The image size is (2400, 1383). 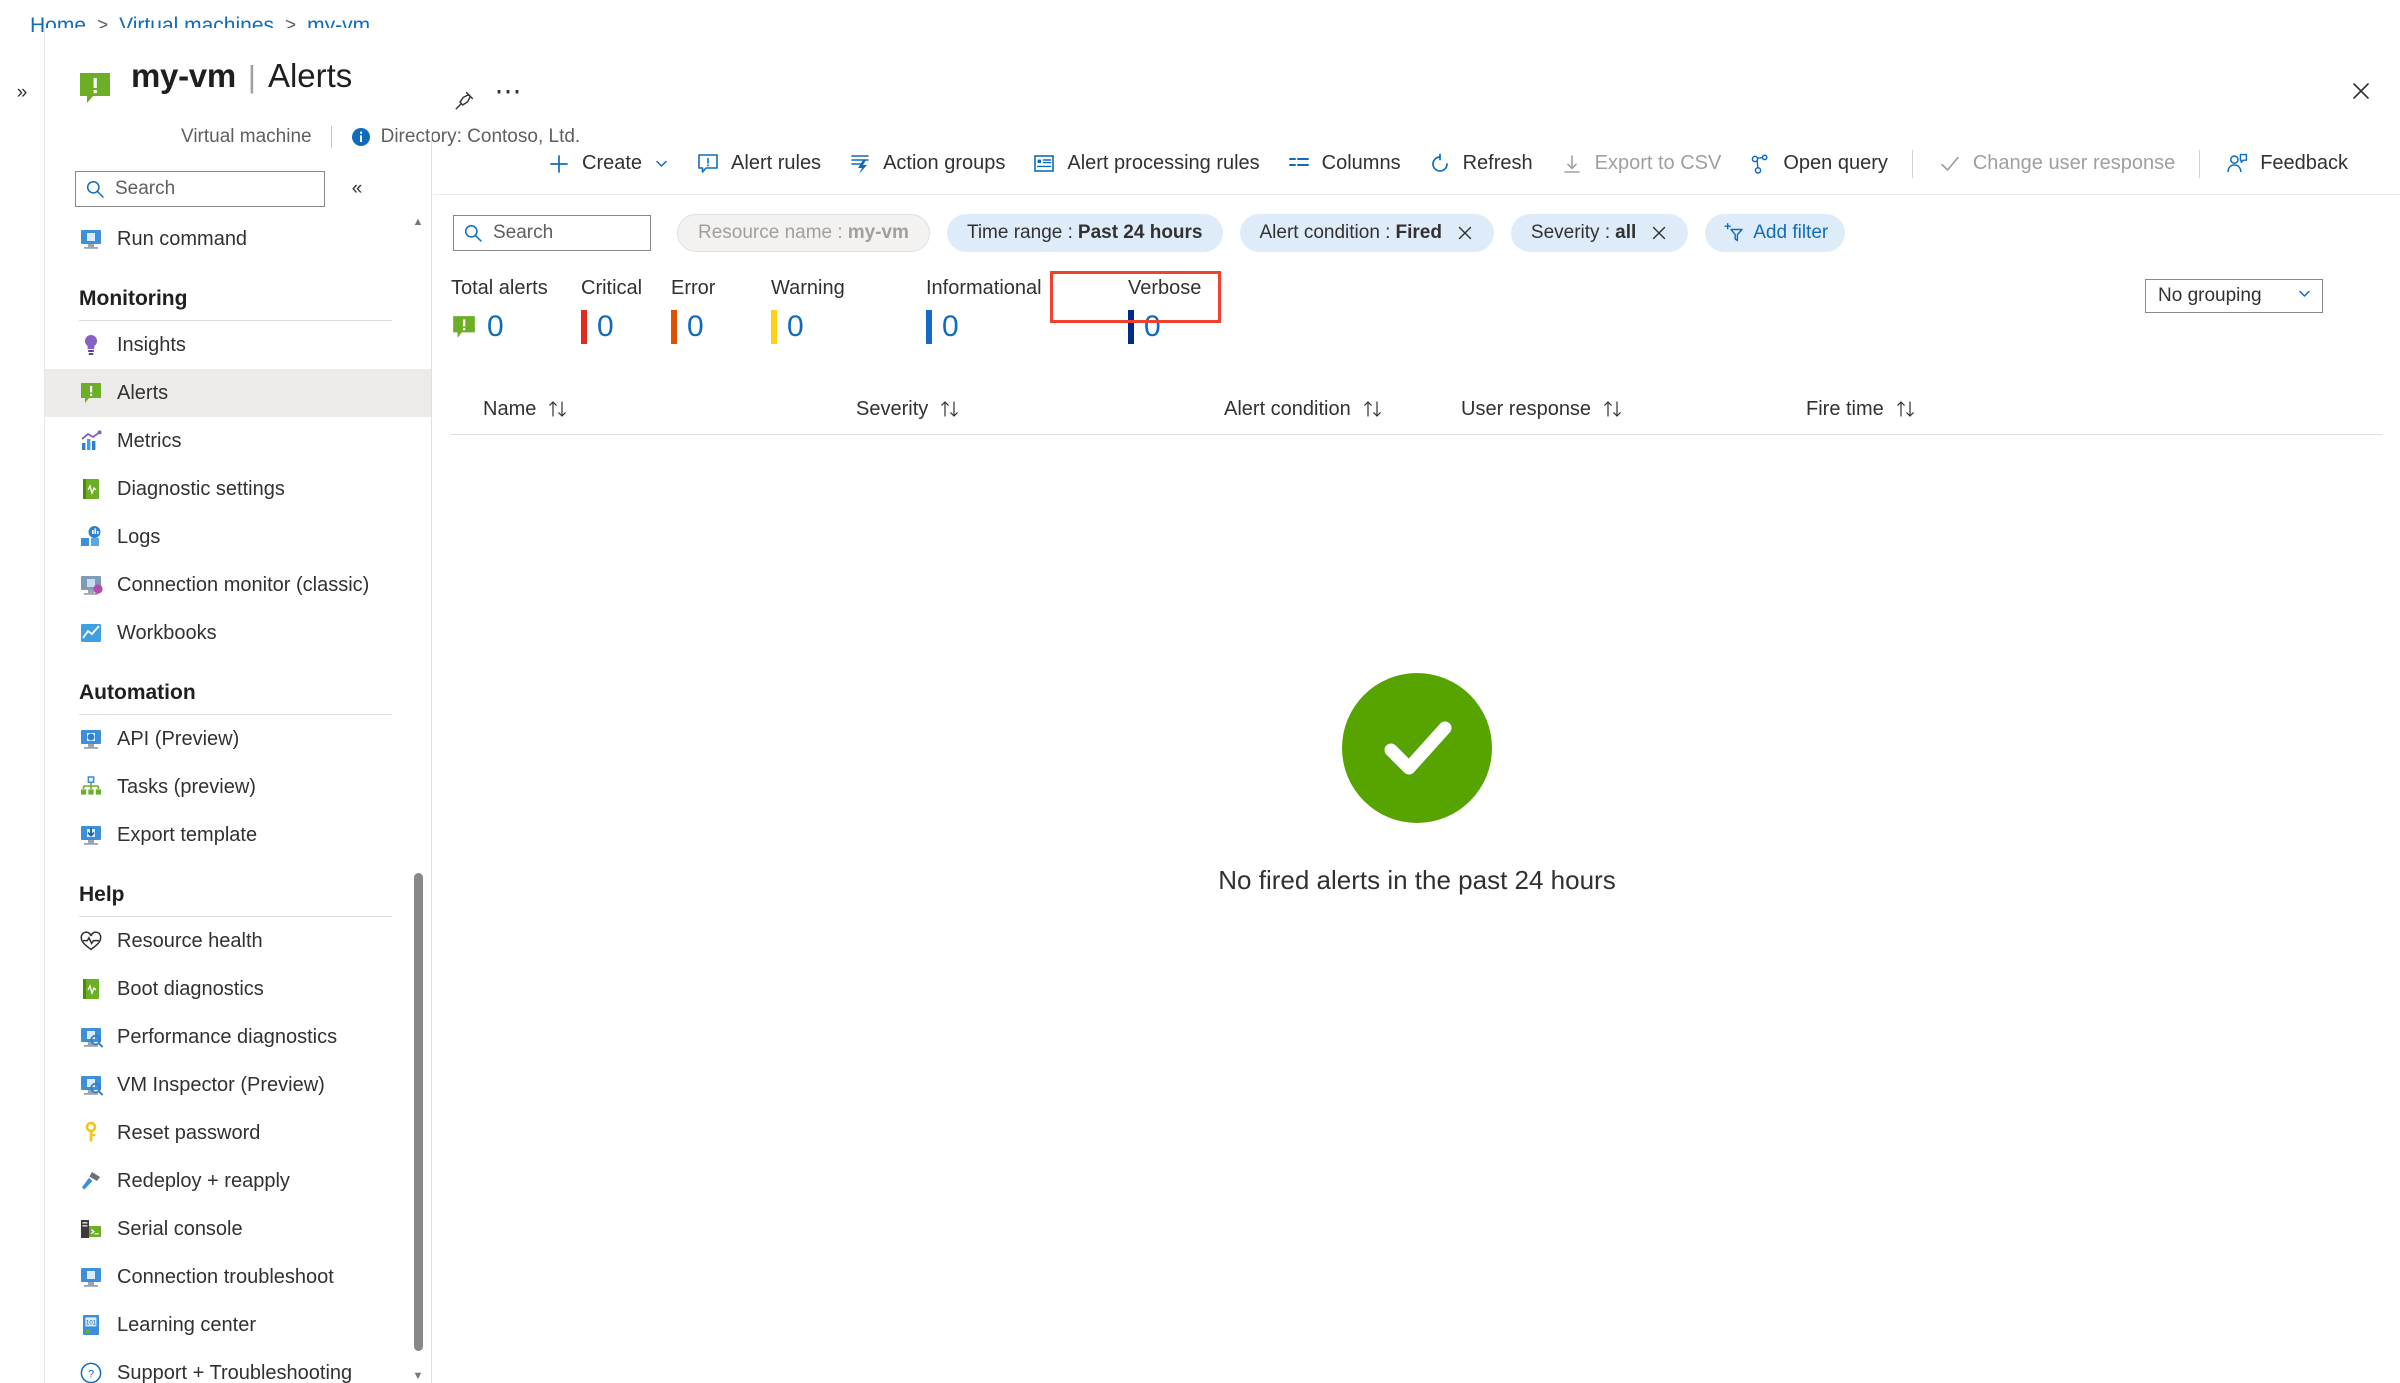 I want to click on counter-error: Error 0, so click(x=721, y=310).